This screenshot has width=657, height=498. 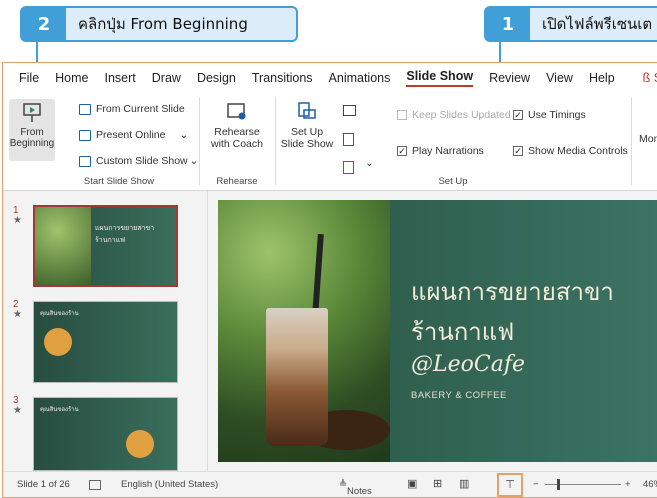 What do you see at coordinates (32, 143) in the screenshot?
I see `from-beginning-label-2: Beginning` at bounding box center [32, 143].